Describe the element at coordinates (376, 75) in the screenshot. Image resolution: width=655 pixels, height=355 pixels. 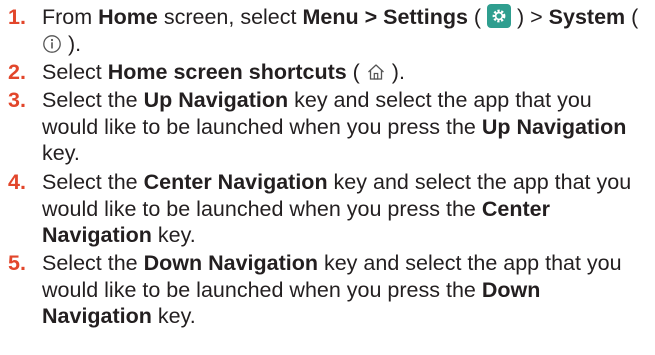
I see `home-icon` at that location.